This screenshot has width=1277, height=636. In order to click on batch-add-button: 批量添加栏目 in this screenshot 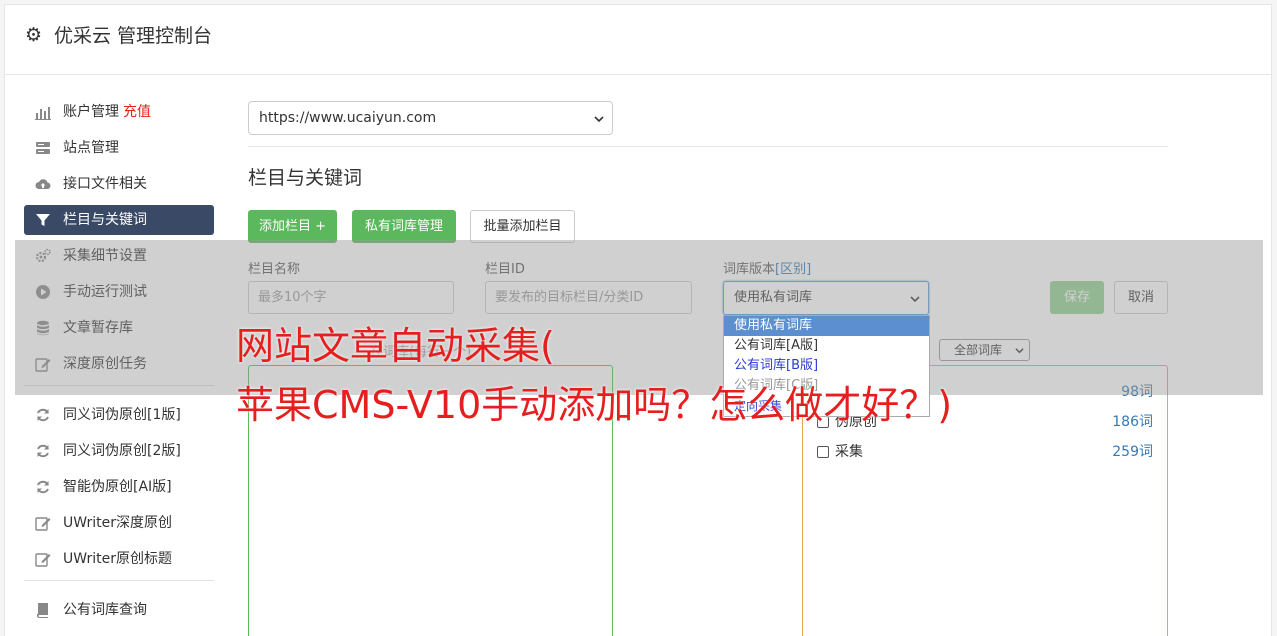, I will do `click(522, 226)`.